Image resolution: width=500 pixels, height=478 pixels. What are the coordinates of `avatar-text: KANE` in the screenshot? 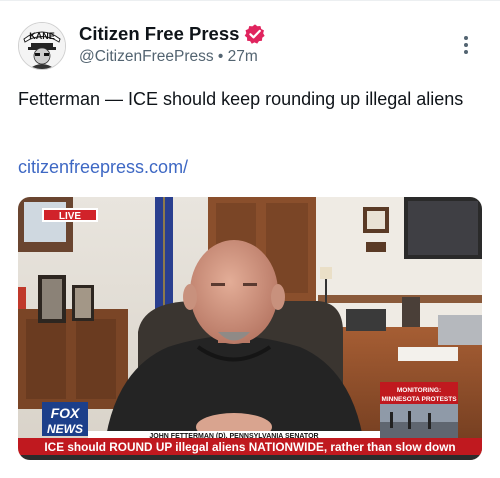 It's located at (42, 36).